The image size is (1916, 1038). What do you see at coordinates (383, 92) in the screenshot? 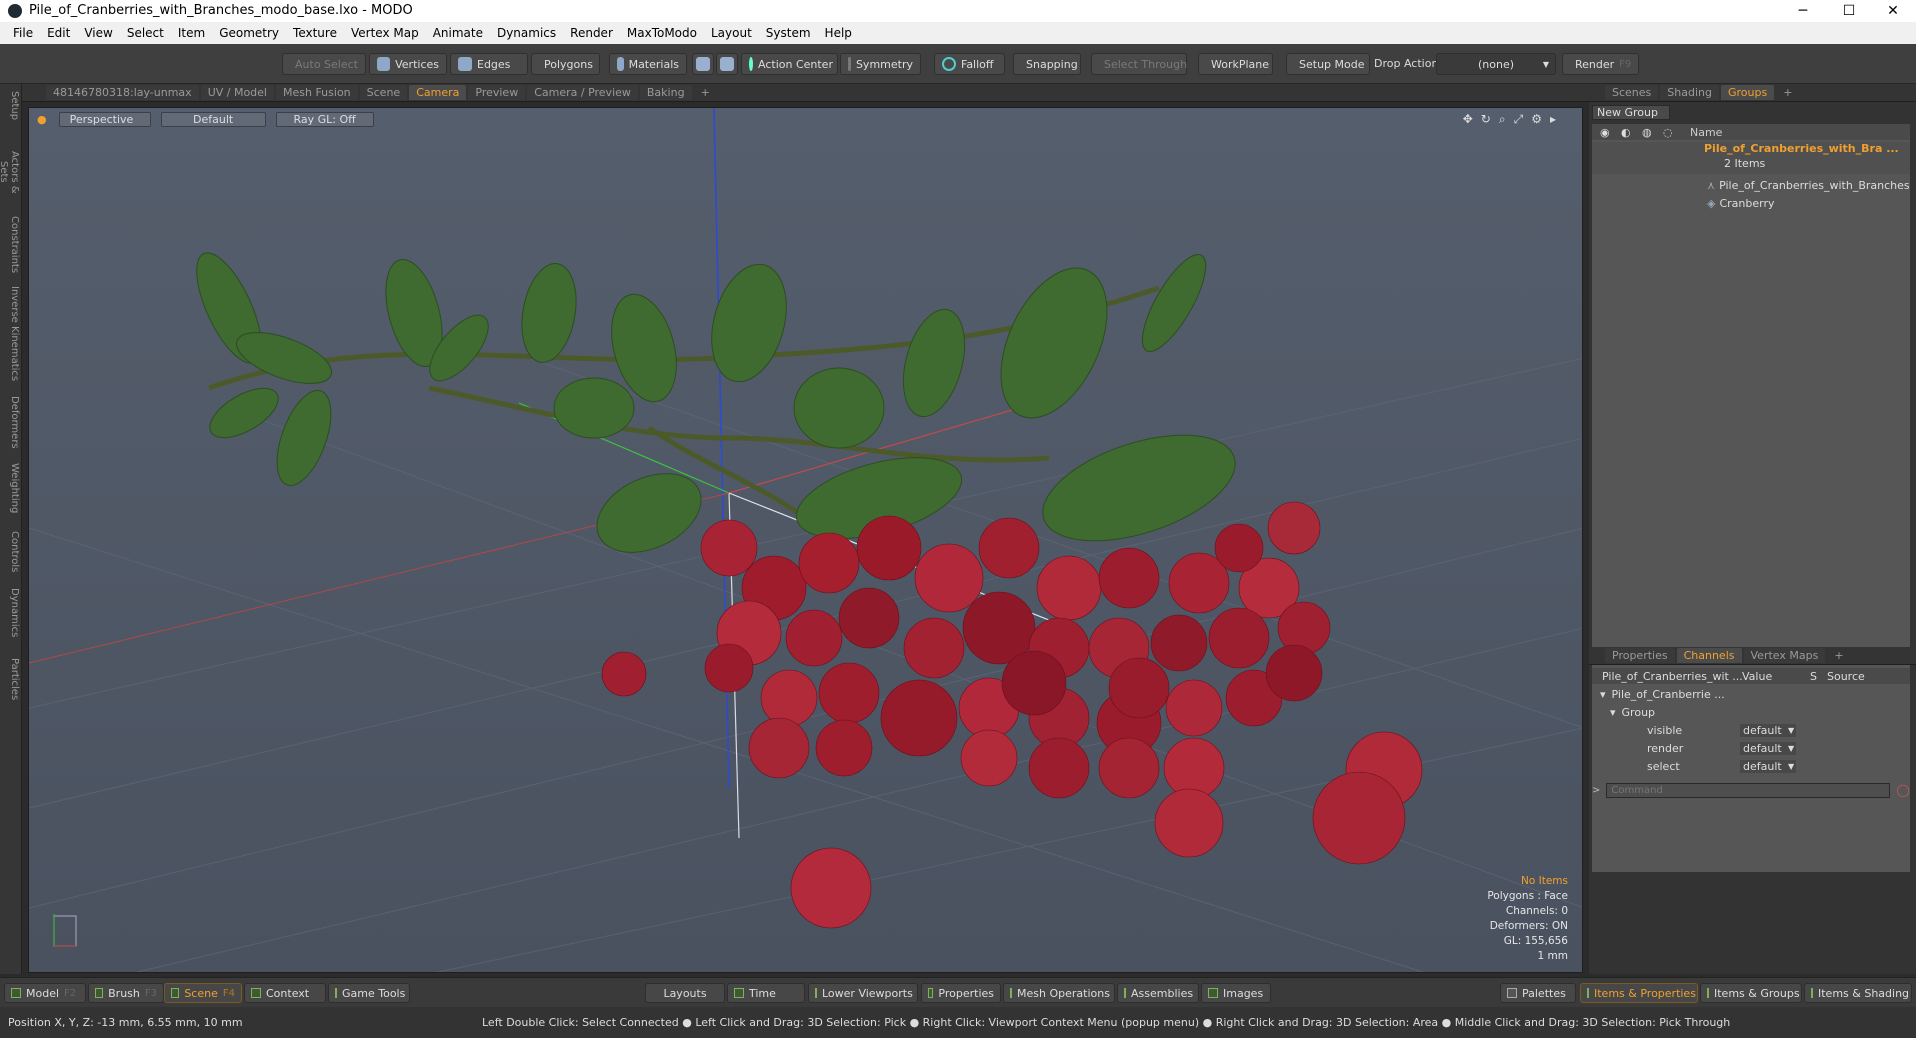
I see `tab-scene: Scene` at bounding box center [383, 92].